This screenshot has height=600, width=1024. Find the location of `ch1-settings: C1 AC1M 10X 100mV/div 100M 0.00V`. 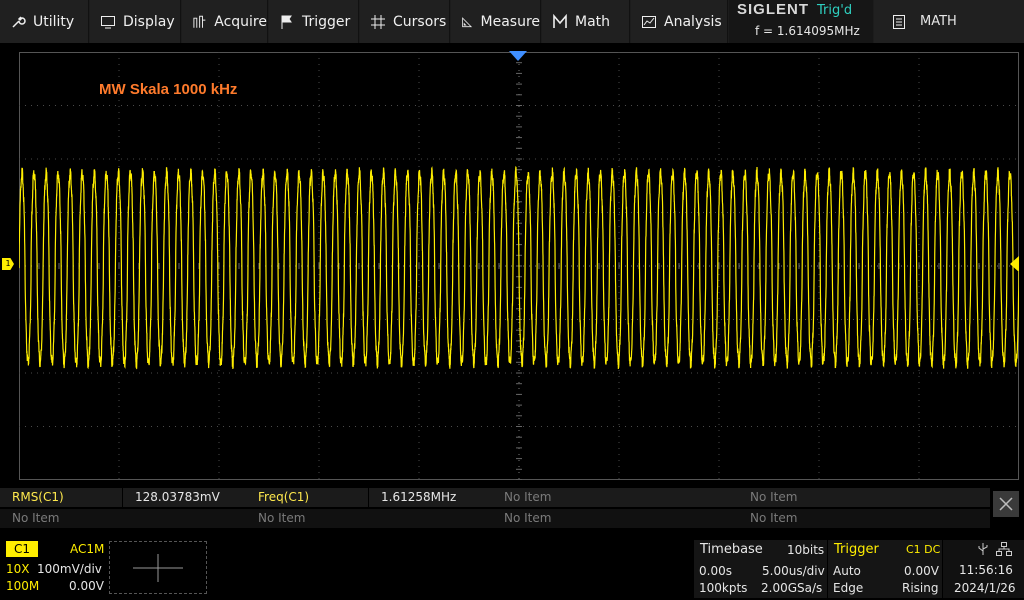

ch1-settings: C1 AC1M 10X 100mV/div 100M 0.00V is located at coordinates (55, 568).